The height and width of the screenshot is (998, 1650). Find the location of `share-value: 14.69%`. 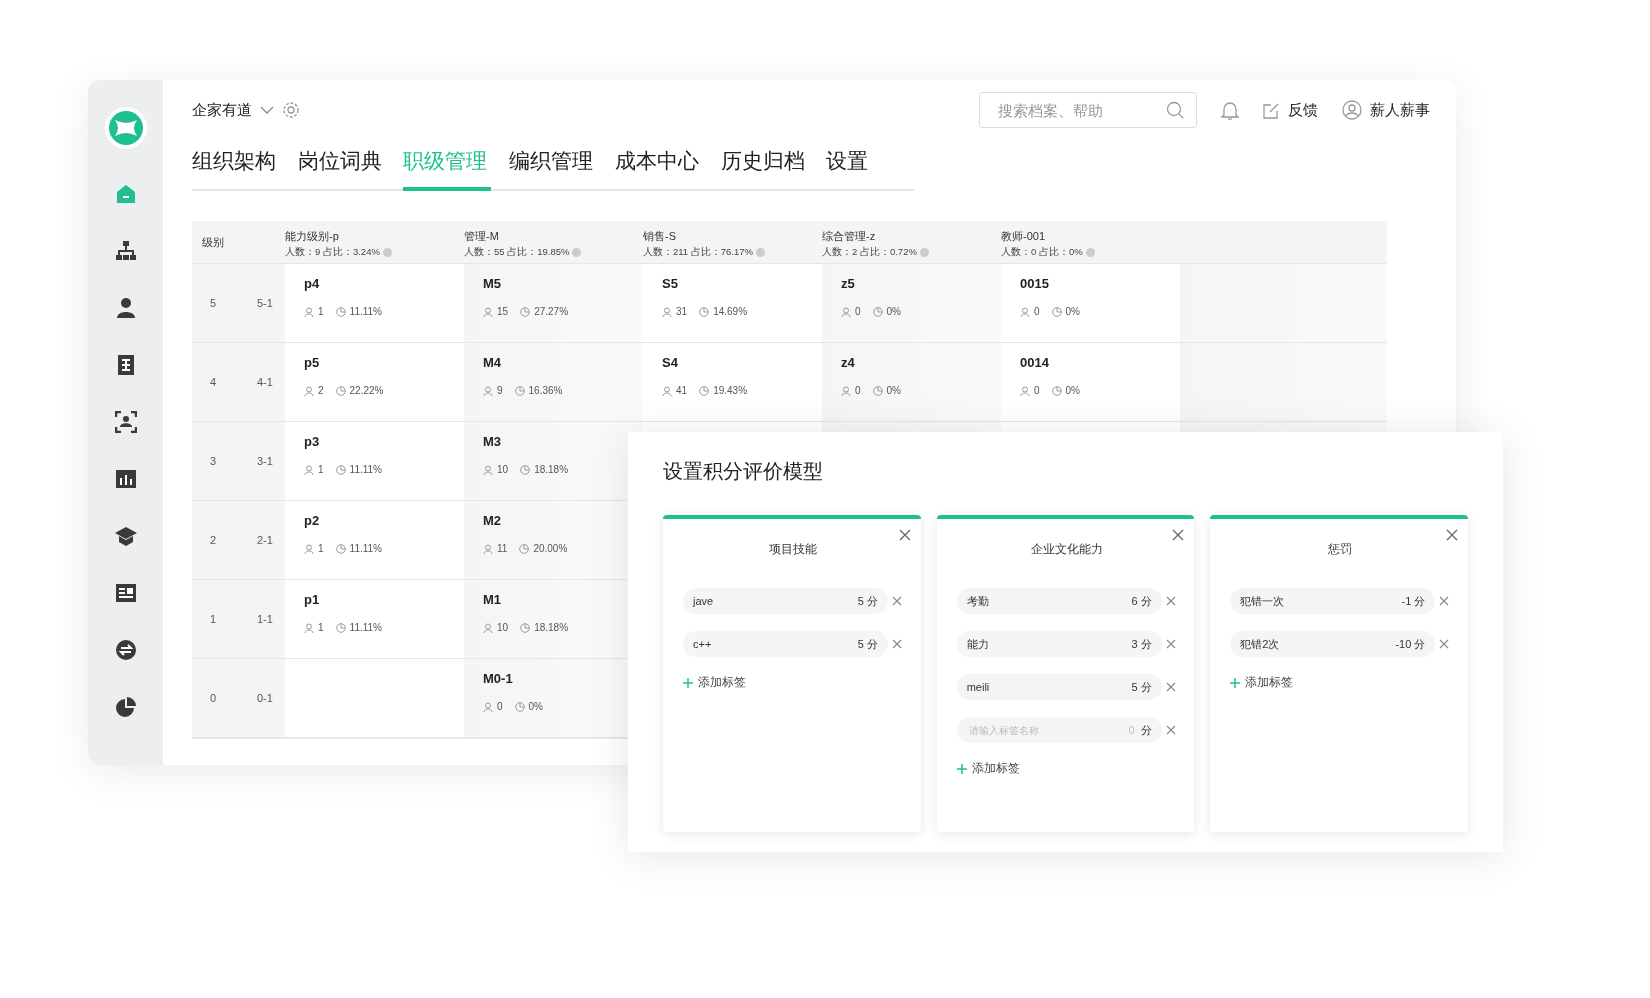

share-value: 14.69% is located at coordinates (730, 311).